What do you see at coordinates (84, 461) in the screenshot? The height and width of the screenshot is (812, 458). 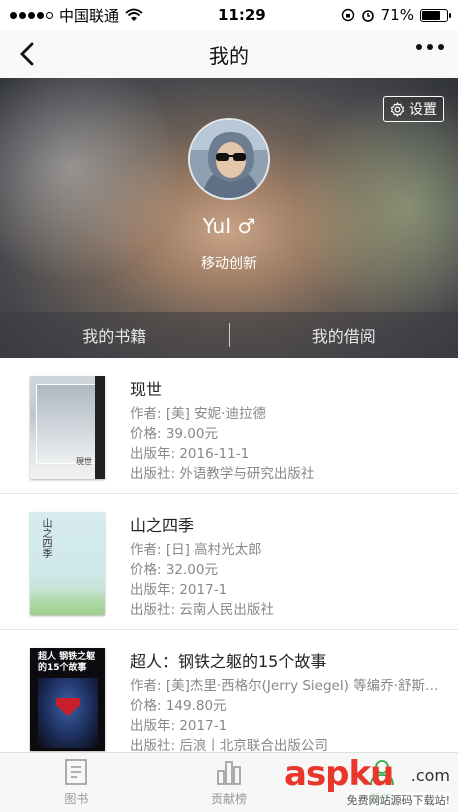 I see `book-cover-title: 現世` at bounding box center [84, 461].